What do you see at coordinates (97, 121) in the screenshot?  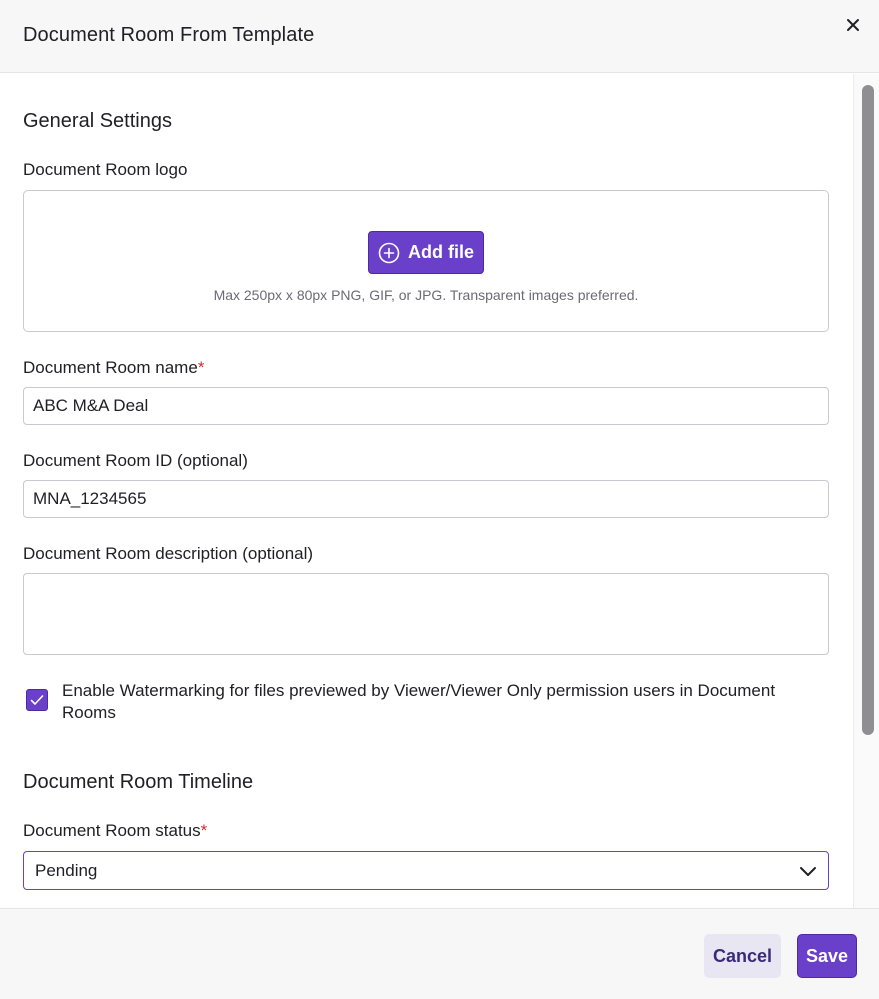 I see `general-settings-heading: General Settings` at bounding box center [97, 121].